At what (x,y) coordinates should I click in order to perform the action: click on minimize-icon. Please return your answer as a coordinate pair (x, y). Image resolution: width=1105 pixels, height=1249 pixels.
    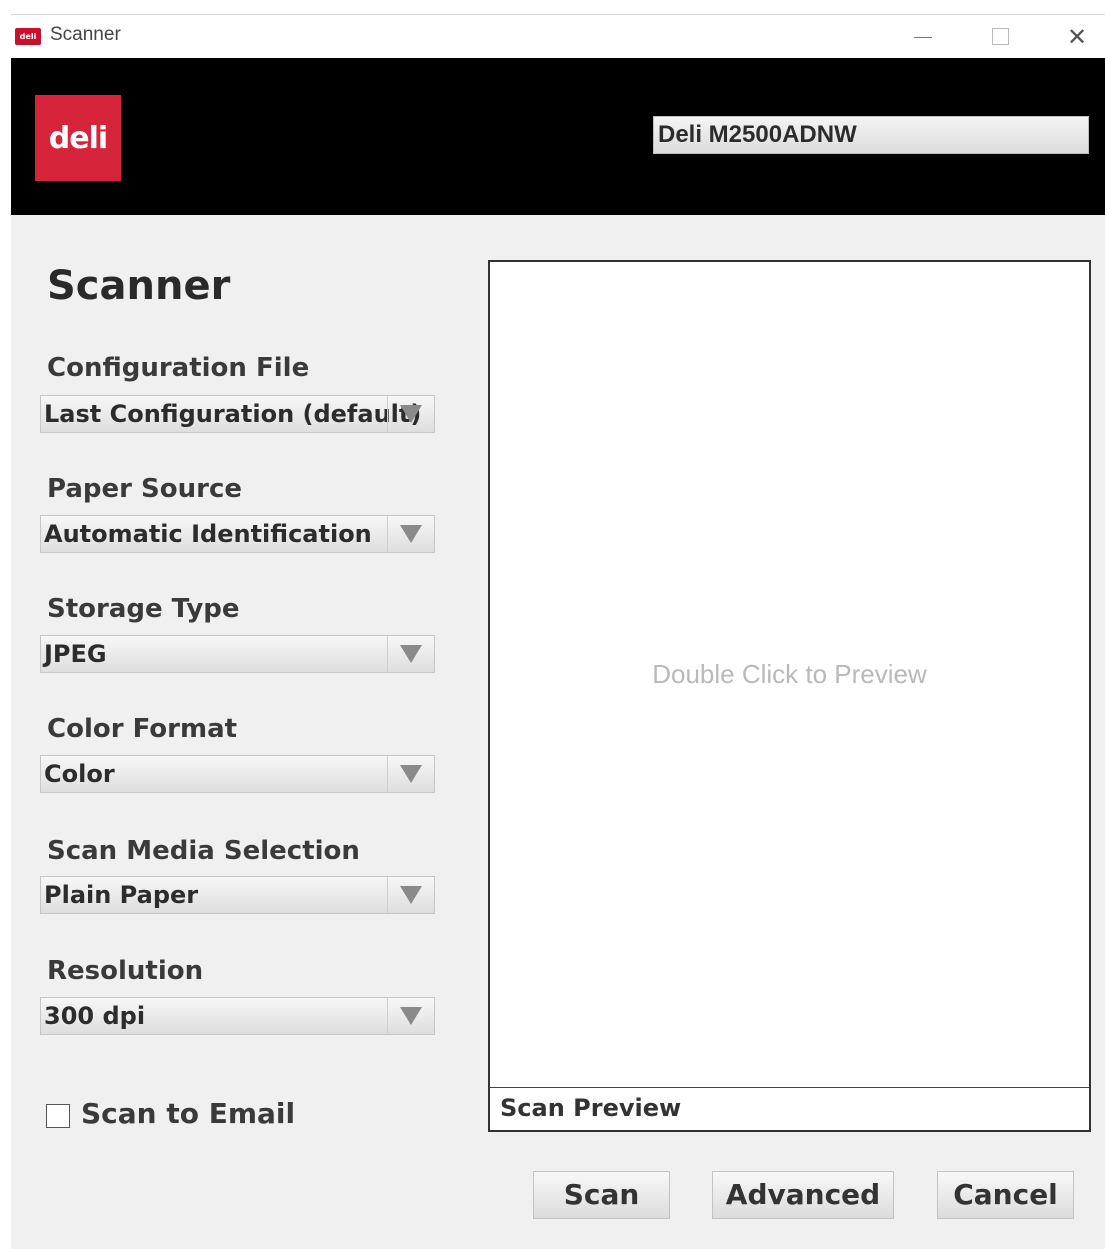
    Looking at the image, I should click on (923, 37).